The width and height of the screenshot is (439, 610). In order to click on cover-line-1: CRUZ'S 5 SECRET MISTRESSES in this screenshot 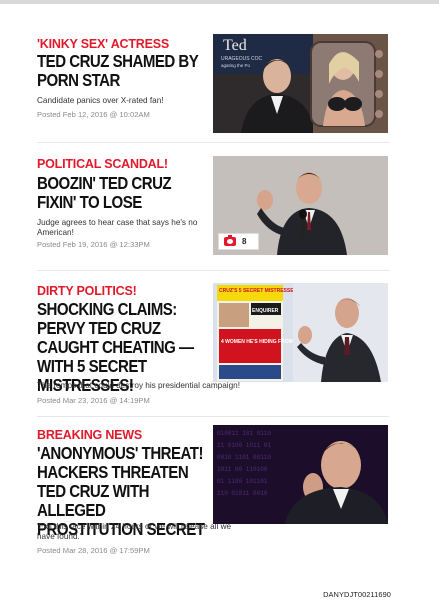, I will do `click(258, 291)`.